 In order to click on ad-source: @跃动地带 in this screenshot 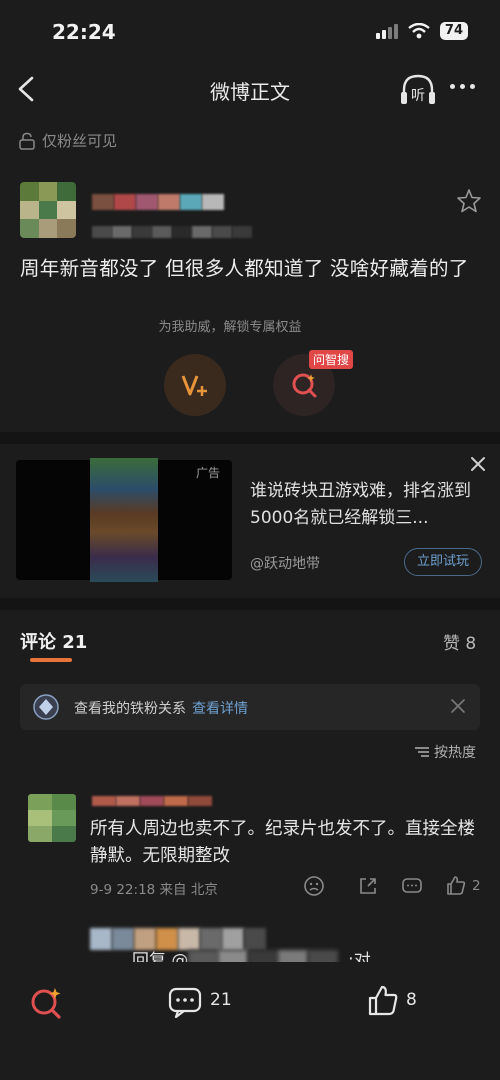, I will do `click(285, 563)`.